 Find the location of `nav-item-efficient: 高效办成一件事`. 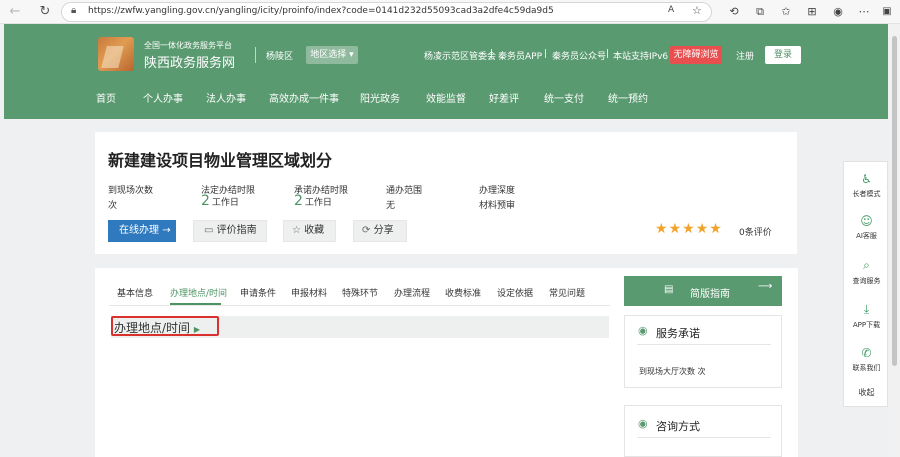

nav-item-efficient: 高效办成一件事 is located at coordinates (304, 97).